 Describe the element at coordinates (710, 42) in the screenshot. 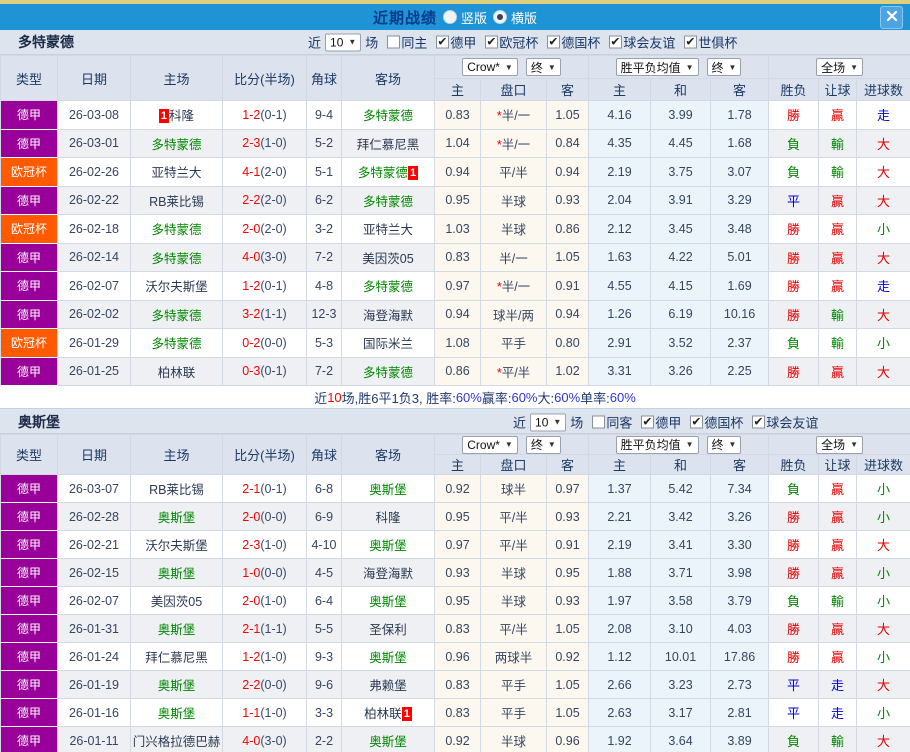

I see `league-filter: 世俱杯` at that location.